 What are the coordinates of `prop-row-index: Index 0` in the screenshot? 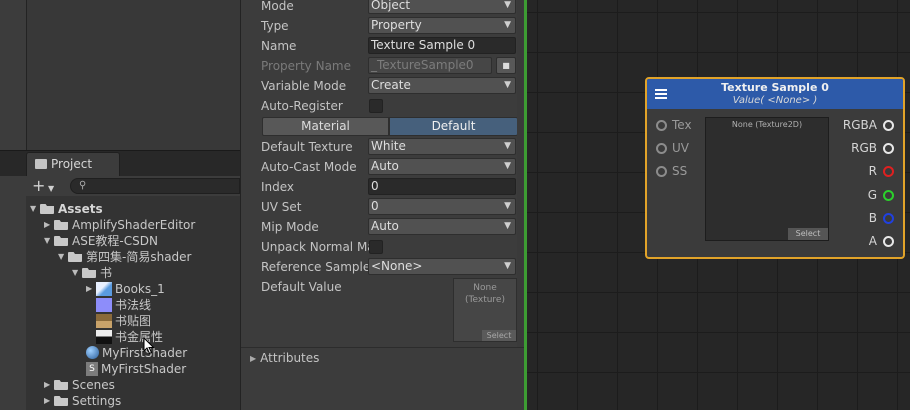 It's located at (389, 187).